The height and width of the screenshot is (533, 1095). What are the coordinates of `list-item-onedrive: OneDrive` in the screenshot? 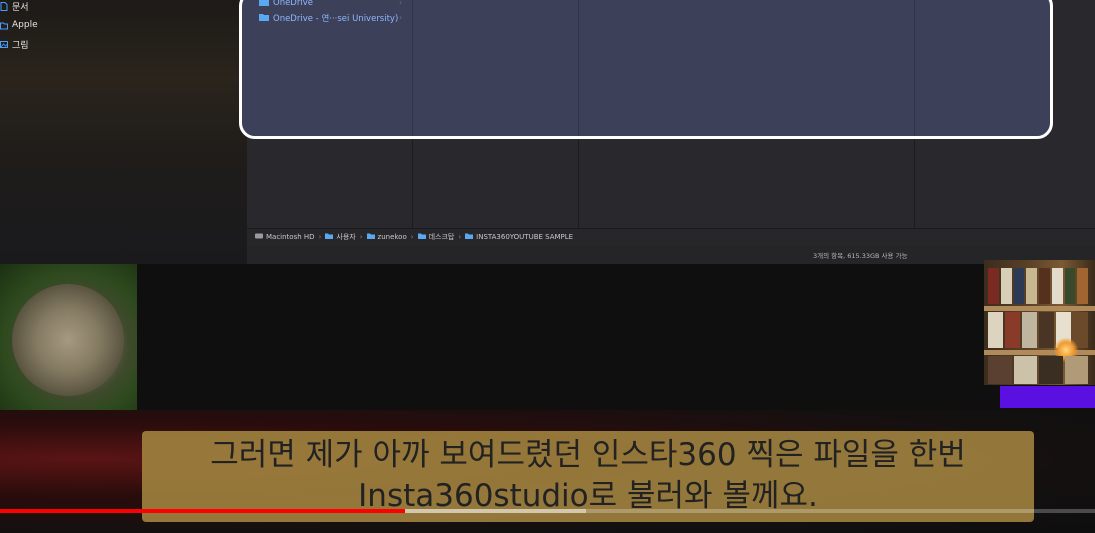 It's located at (286, 5).